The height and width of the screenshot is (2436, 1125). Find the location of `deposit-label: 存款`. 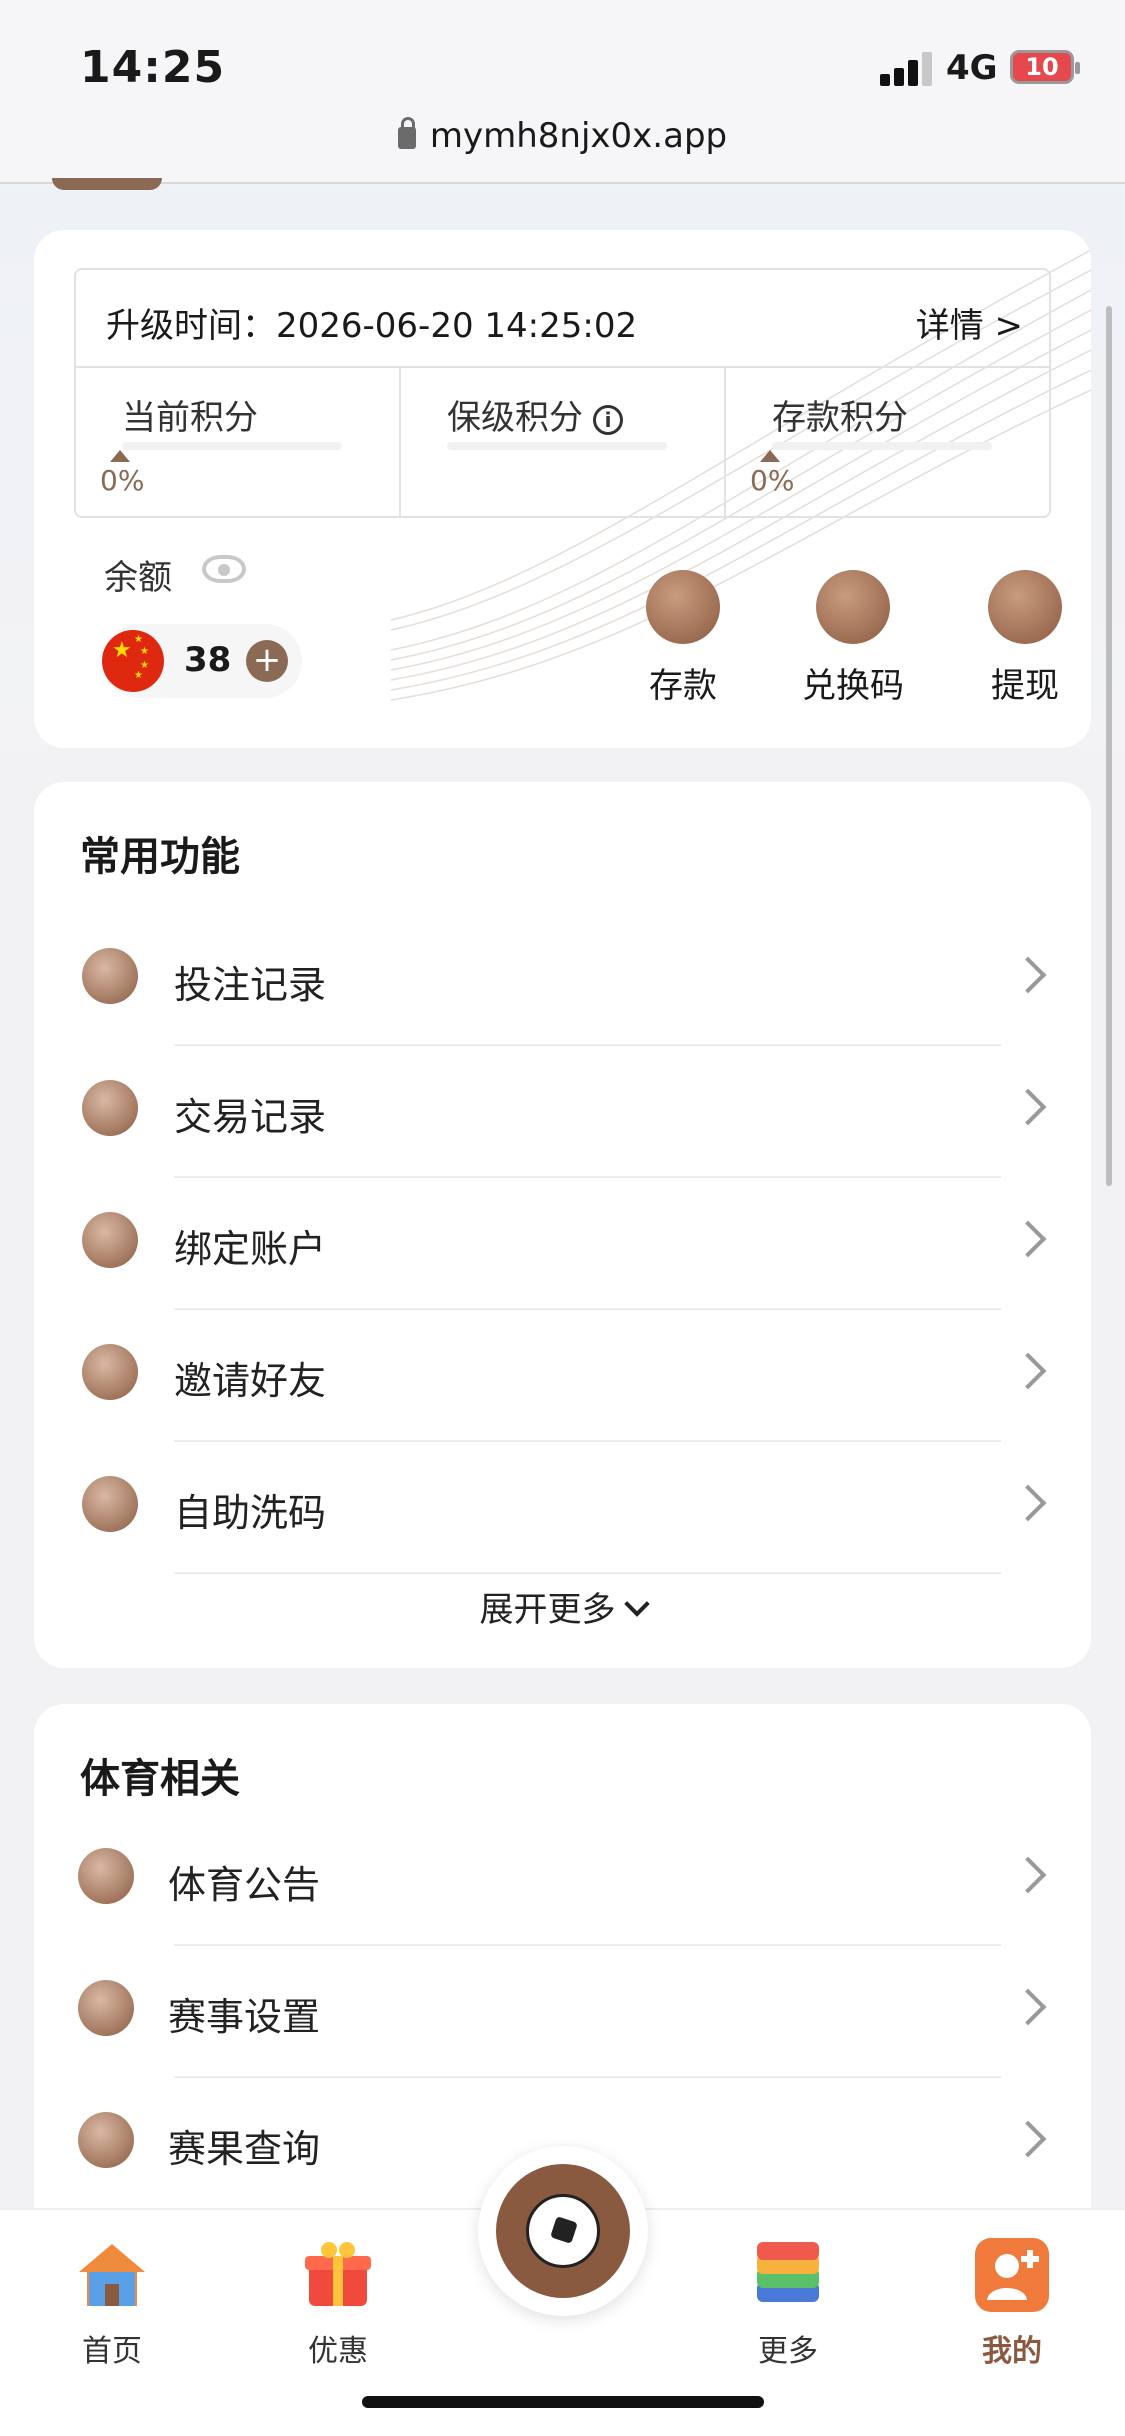

deposit-label: 存款 is located at coordinates (683, 686).